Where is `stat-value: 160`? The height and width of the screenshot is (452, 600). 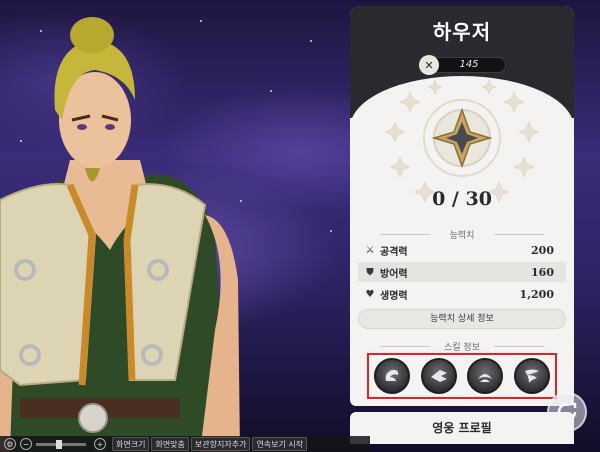 stat-value: 160 is located at coordinates (542, 272).